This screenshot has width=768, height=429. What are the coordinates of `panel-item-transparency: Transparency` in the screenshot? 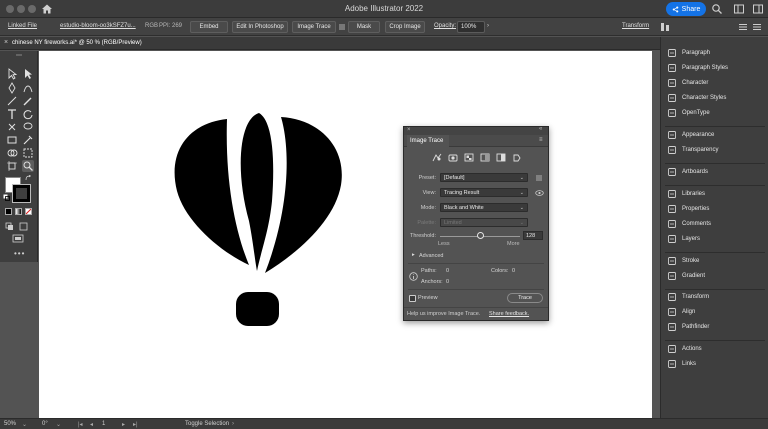 It's located at (714, 150).